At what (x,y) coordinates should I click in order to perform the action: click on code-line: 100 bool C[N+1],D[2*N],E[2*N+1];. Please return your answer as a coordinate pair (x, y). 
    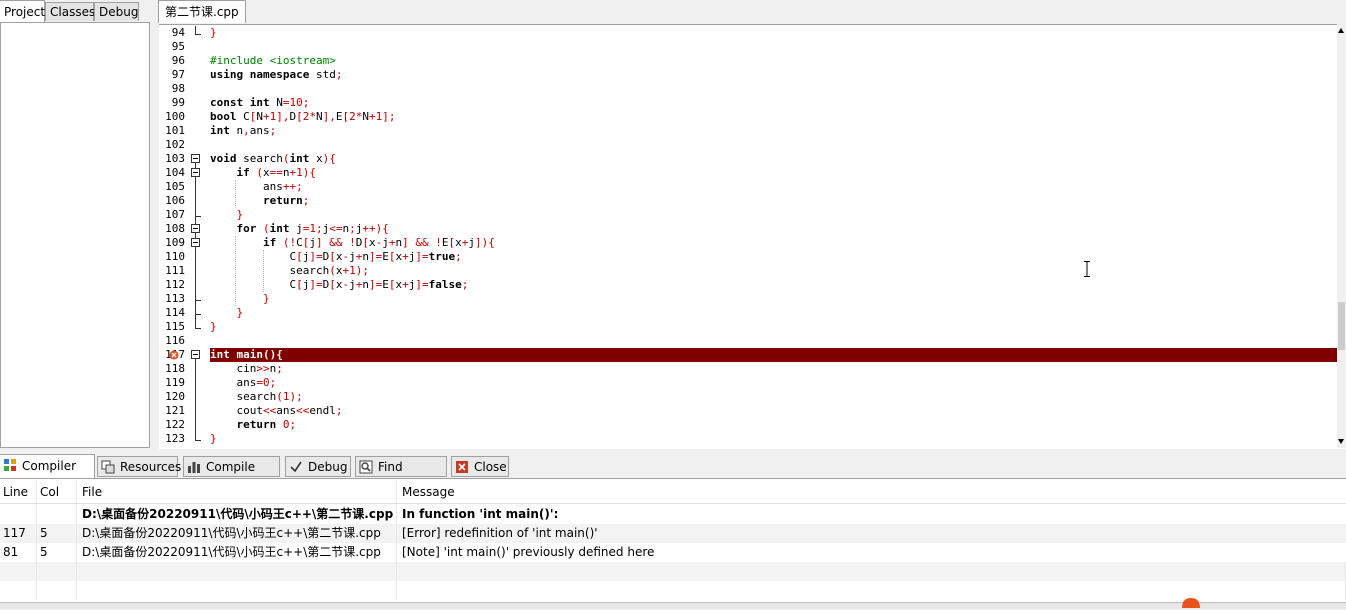
    Looking at the image, I should click on (748, 117).